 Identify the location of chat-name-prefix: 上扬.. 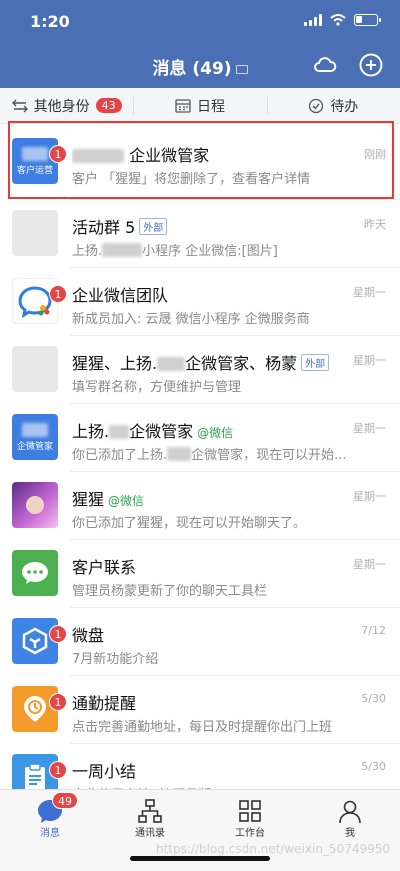
(91, 431).